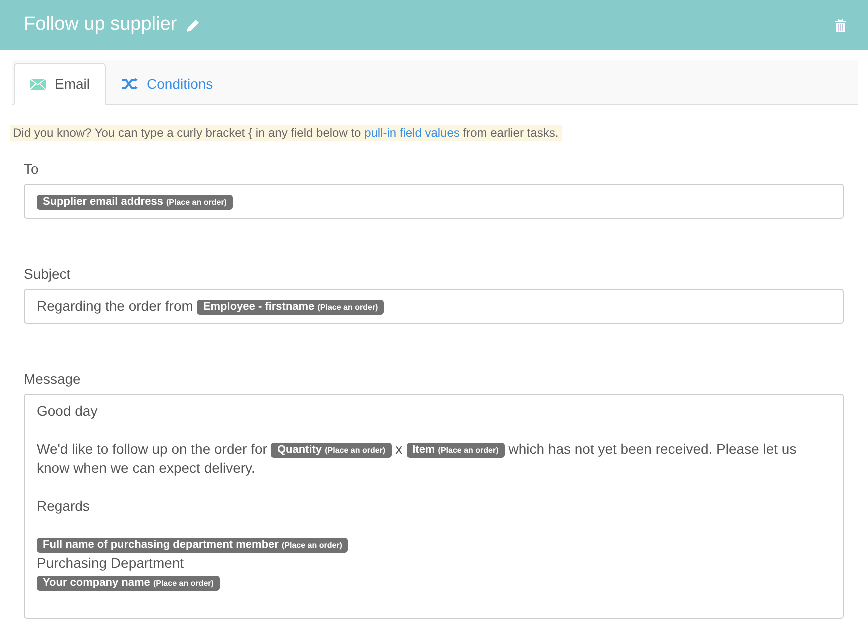 This screenshot has height=629, width=868. What do you see at coordinates (32, 169) in the screenshot?
I see `field-label: To` at bounding box center [32, 169].